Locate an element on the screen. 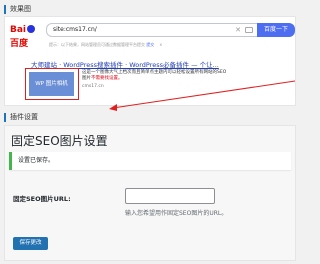 The image size is (320, 264). plugin-section-title: 插件设置 is located at coordinates (21, 117).